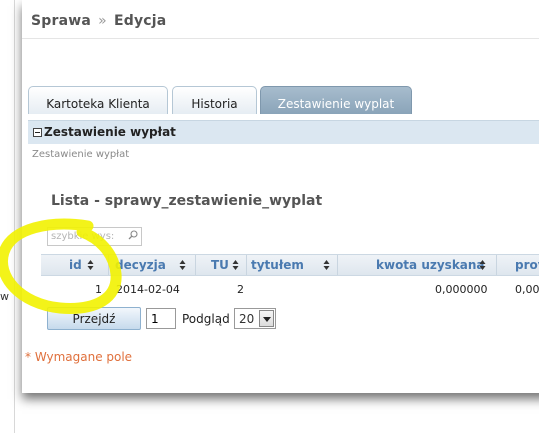 The width and height of the screenshot is (539, 433). Describe the element at coordinates (140, 21) in the screenshot. I see `breadcrumb-page: Edycja` at that location.